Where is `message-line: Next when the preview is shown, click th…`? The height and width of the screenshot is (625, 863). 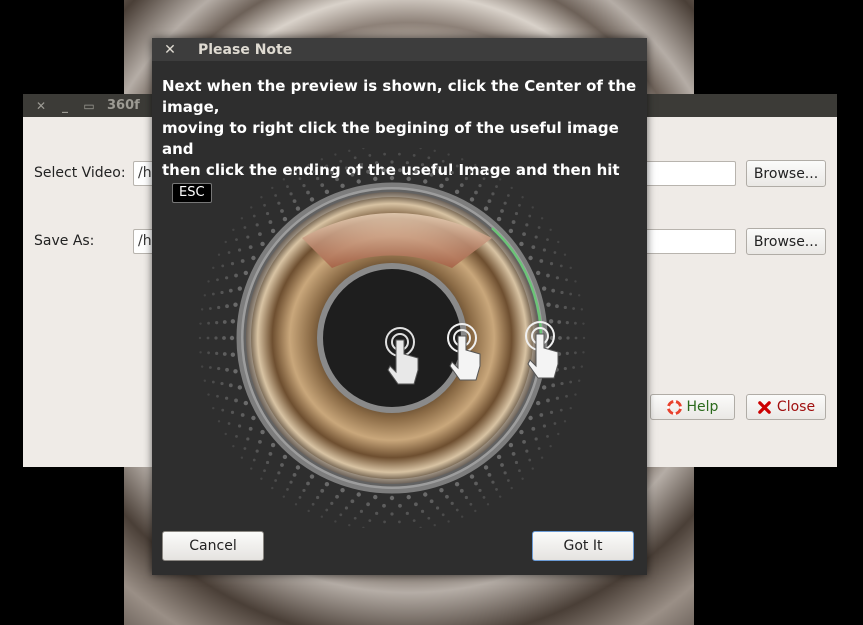
message-line: Next when the preview is shown, click th… is located at coordinates (399, 96).